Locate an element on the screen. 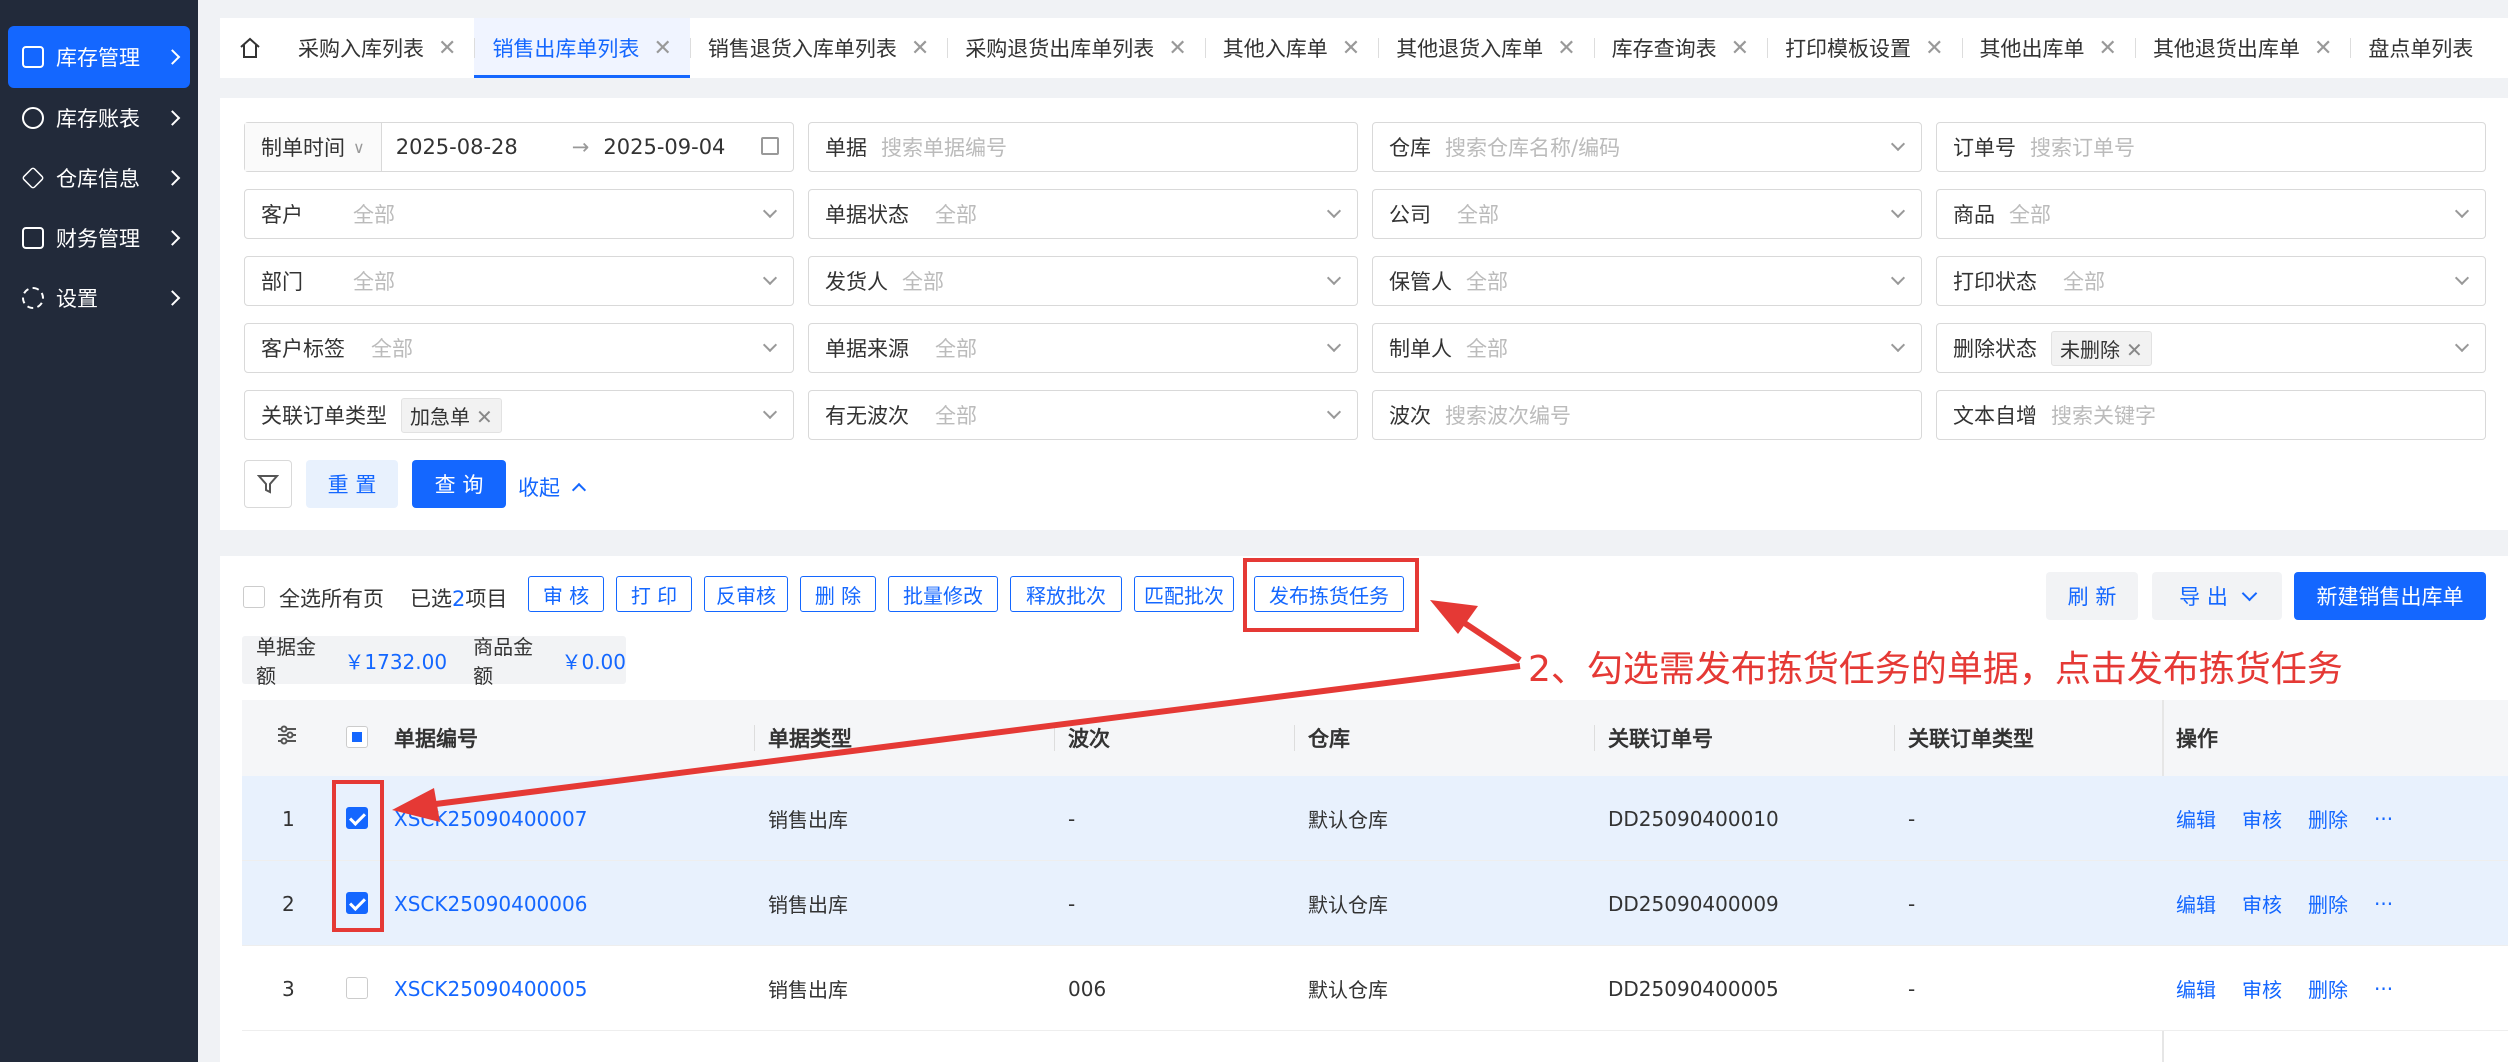 This screenshot has width=2508, height=1062. annotation-arrows is located at coordinates (957, 711).